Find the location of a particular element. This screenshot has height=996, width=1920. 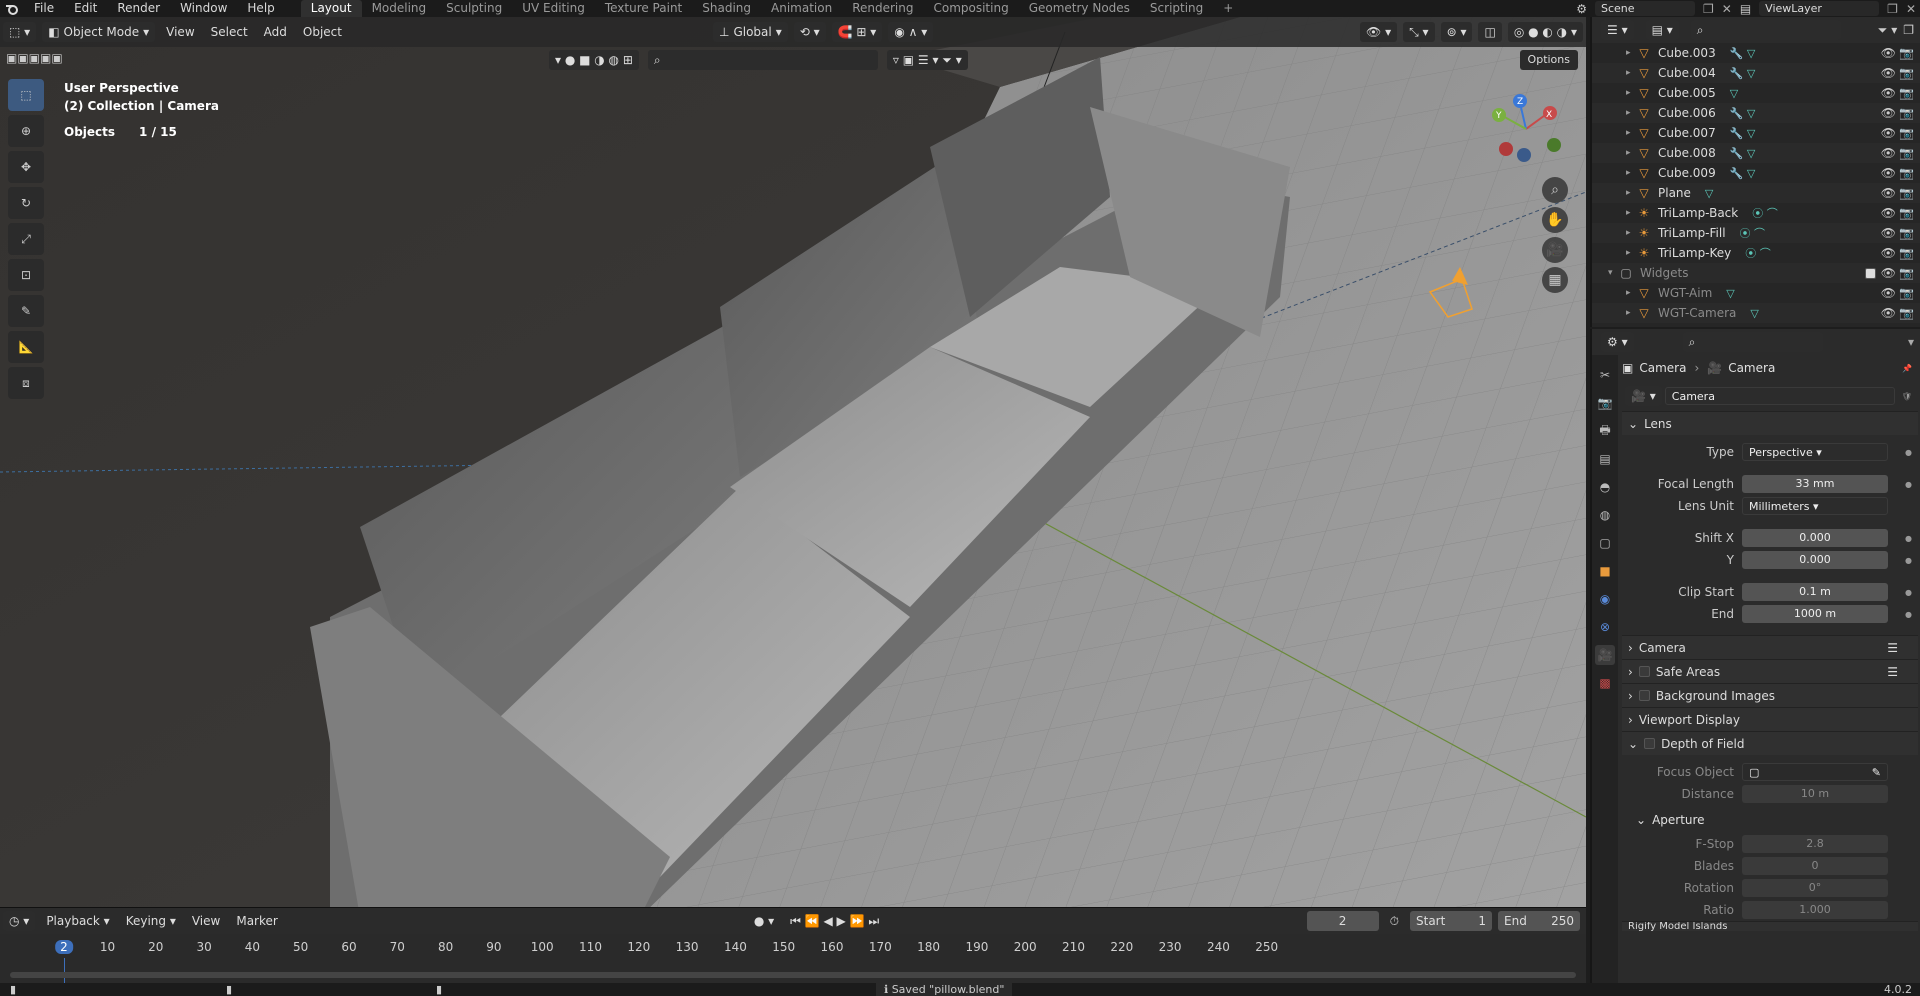

annotate-tool-icon: ✎ is located at coordinates (26, 311).